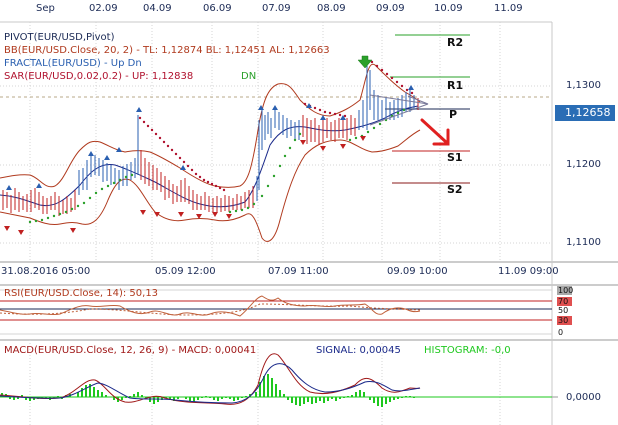 This screenshot has width=618, height=425. I want to click on rsi-level-50: 50, so click(564, 310).